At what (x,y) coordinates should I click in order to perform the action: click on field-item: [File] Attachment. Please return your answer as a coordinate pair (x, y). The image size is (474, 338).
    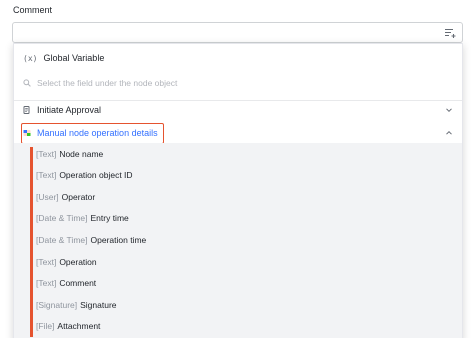
    Looking at the image, I should click on (68, 326).